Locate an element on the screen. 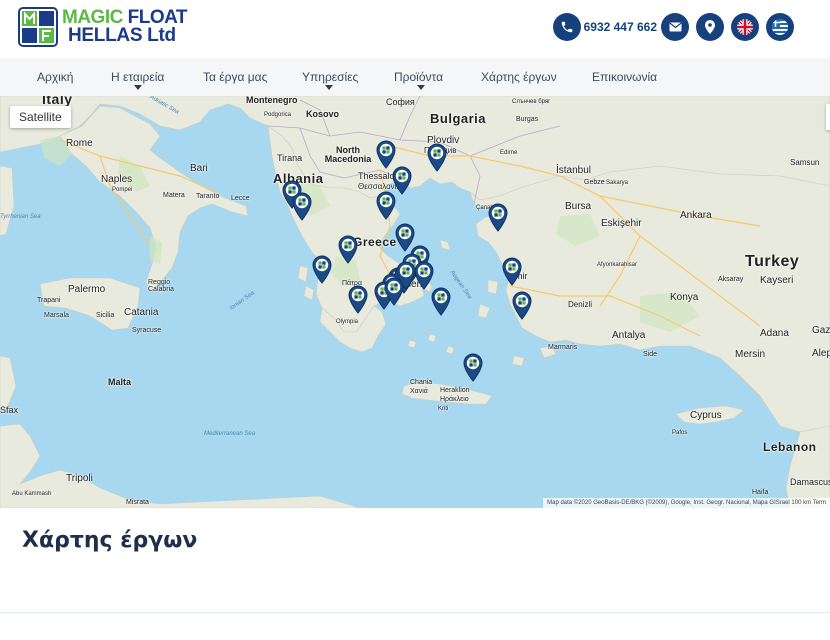  map-label: Trapani is located at coordinates (49, 300).